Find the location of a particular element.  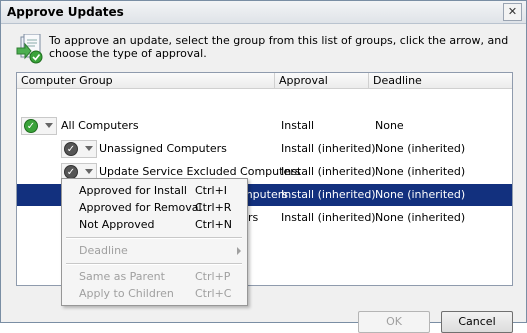

menu-item-apply-to-children: Apply to Children Ctrl+C is located at coordinates (154, 293).